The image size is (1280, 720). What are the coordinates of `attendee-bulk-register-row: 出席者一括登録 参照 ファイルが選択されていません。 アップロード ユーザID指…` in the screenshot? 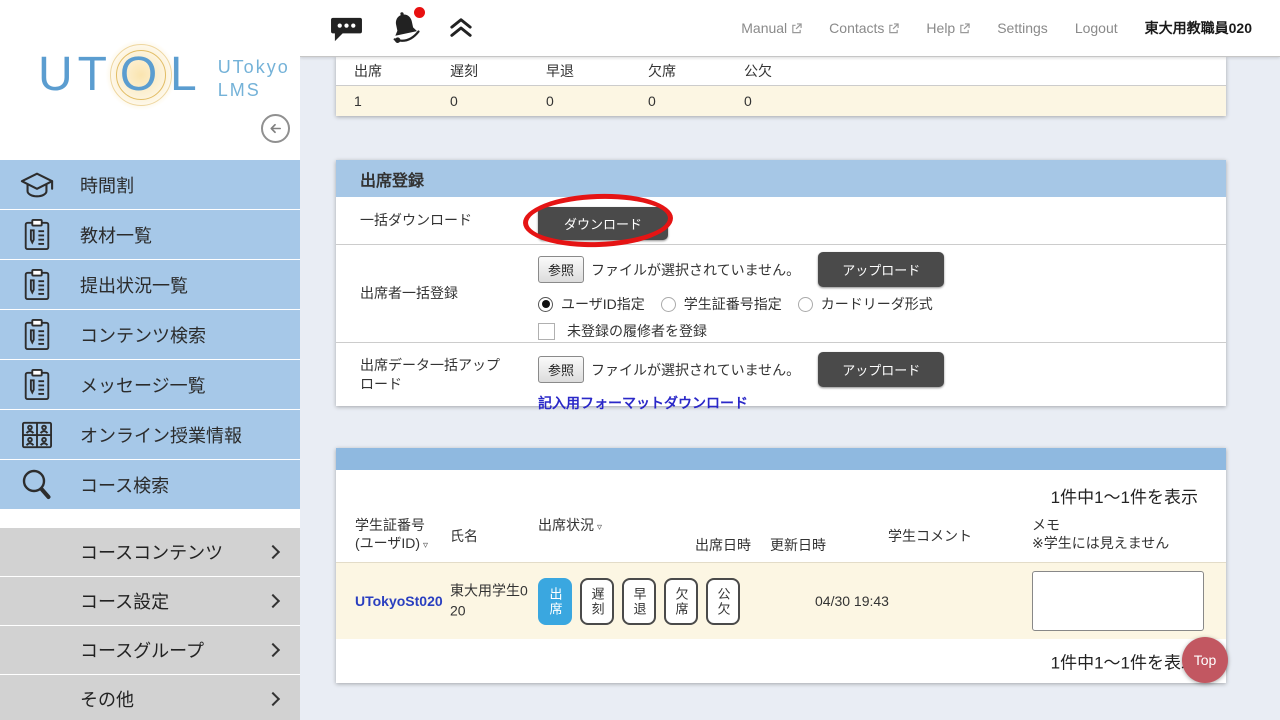 It's located at (781, 294).